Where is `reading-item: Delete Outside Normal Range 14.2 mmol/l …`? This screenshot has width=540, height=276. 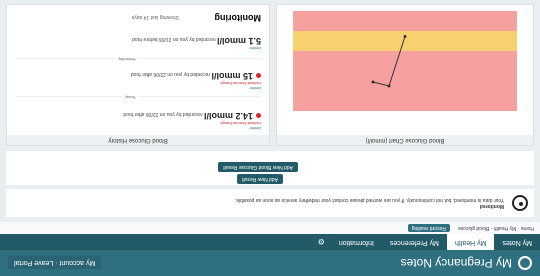
reading-item: Delete Outside Normal Range 14.2 mmol/l … is located at coordinates (192, 121).